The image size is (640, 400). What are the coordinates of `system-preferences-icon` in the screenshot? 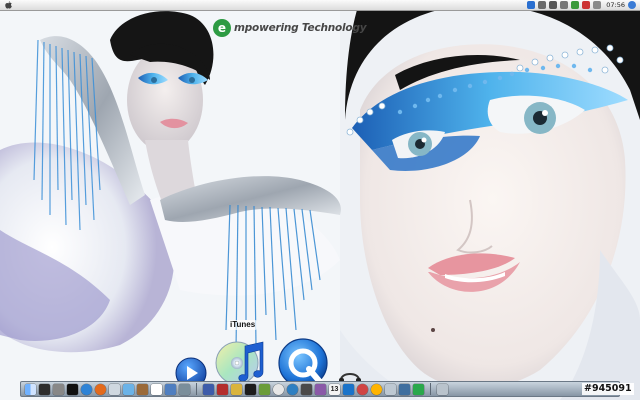 It's located at (58, 389).